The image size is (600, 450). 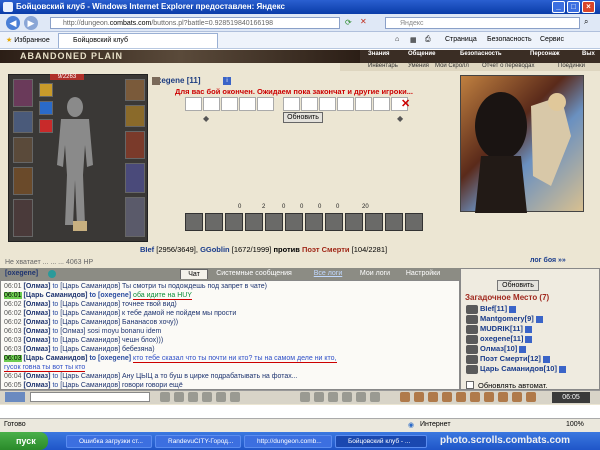 What do you see at coordinates (375, 274) in the screenshot?
I see `tab-my-logs: Мои логи` at bounding box center [375, 274].